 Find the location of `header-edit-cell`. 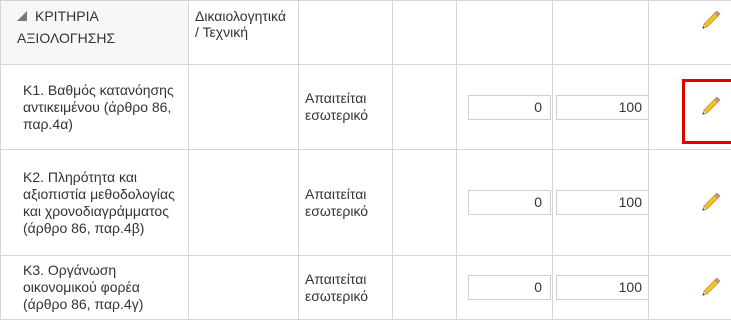

header-edit-cell is located at coordinates (690, 33).